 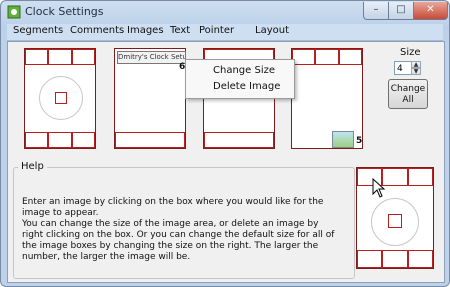 I want to click on spin-down-icon: ▼, so click(x=416, y=71).